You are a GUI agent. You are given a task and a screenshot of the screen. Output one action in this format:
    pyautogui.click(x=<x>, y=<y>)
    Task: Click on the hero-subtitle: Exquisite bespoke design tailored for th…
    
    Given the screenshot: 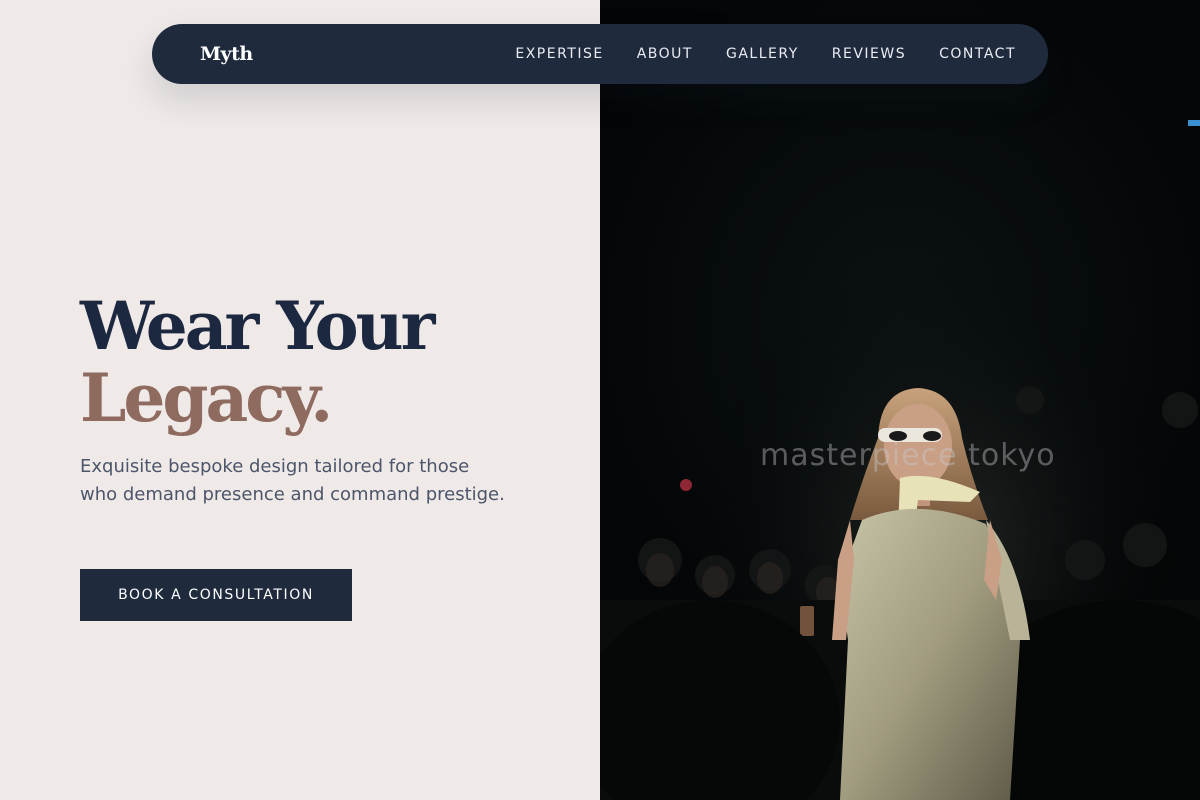 What is the action you would take?
    pyautogui.click(x=292, y=480)
    